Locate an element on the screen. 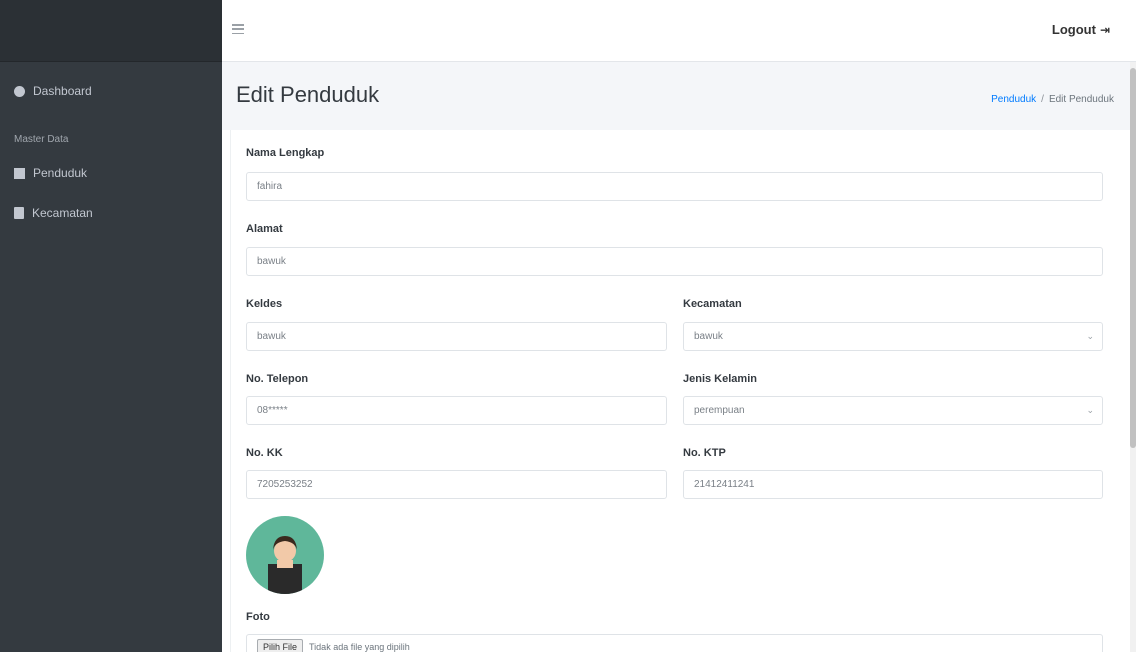  avatar is located at coordinates (285, 555).